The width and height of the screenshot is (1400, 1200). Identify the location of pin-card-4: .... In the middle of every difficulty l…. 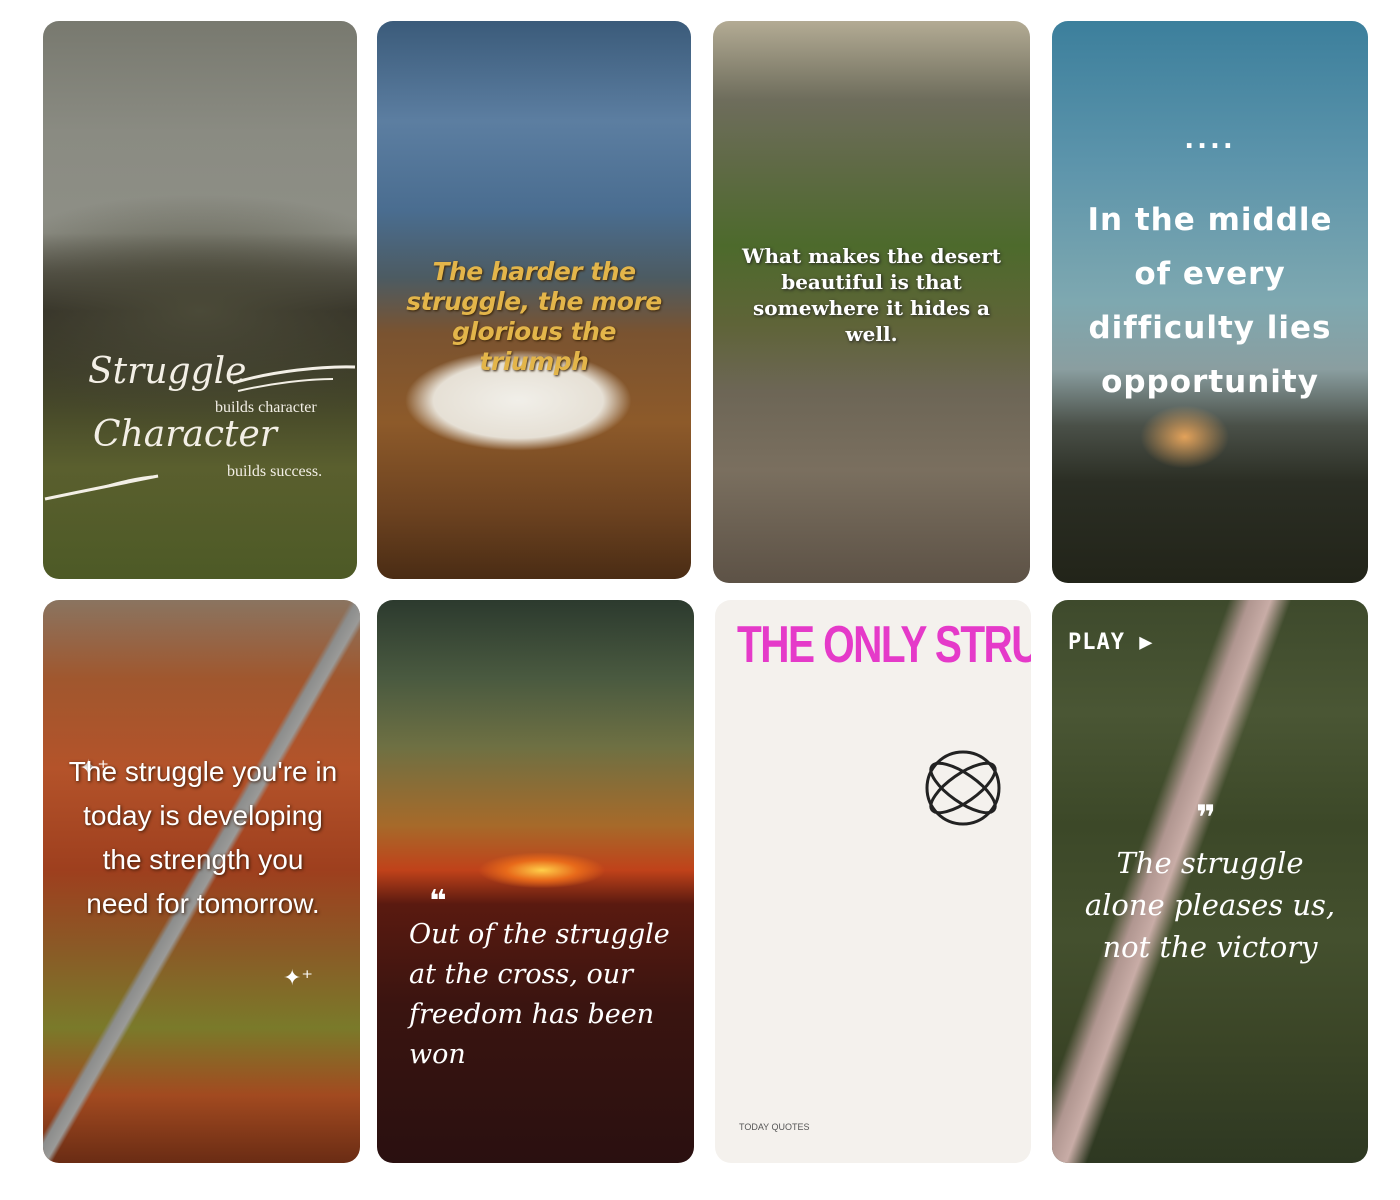
(1210, 302).